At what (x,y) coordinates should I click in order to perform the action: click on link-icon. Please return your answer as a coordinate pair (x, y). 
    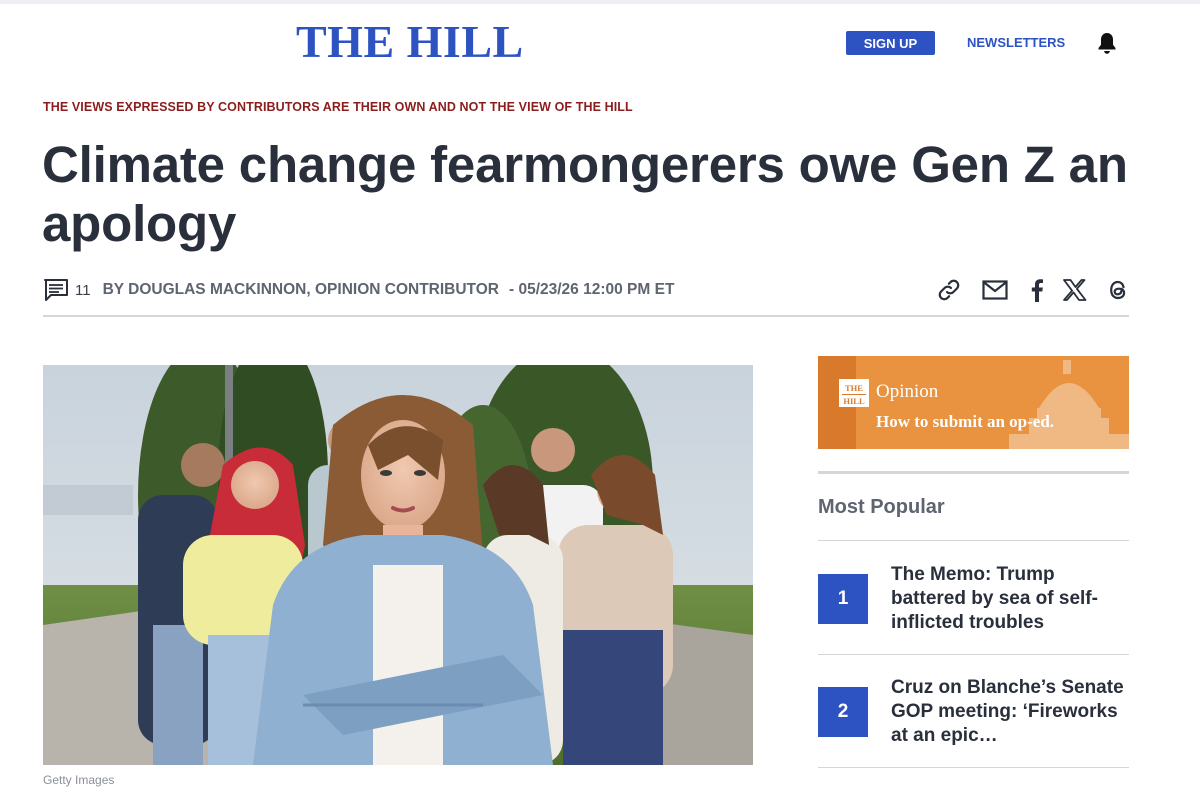
    Looking at the image, I should click on (949, 290).